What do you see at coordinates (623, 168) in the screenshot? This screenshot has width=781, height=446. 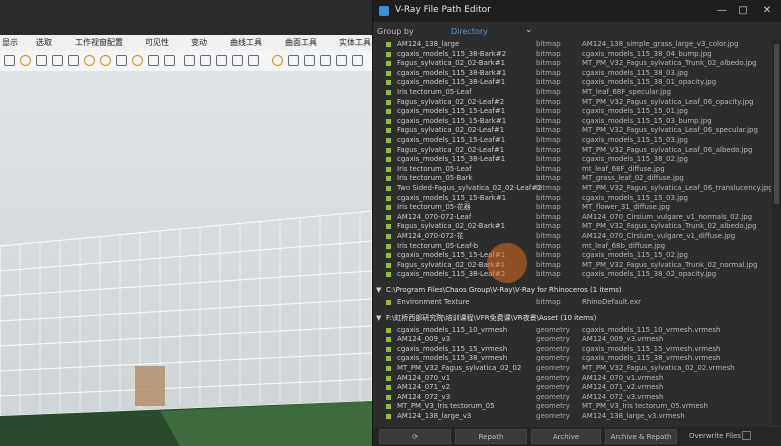 I see `file-row-path: mt_leaf_68F_diffuse.jpg` at bounding box center [623, 168].